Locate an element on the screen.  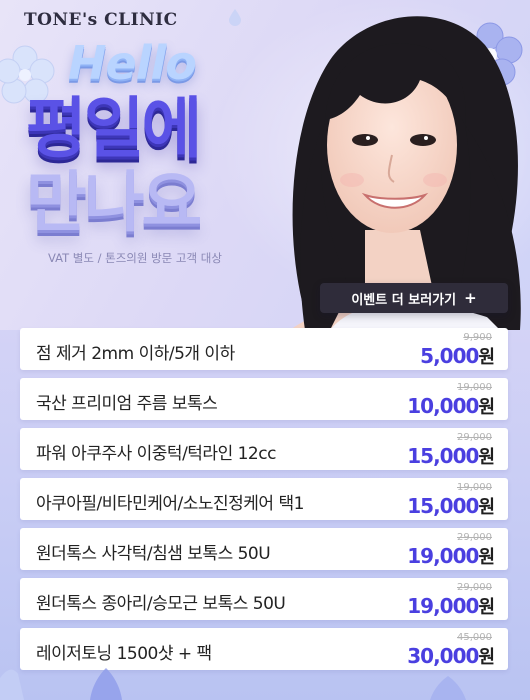
clinic-logo: TONE's CLINIC is located at coordinates (101, 20).